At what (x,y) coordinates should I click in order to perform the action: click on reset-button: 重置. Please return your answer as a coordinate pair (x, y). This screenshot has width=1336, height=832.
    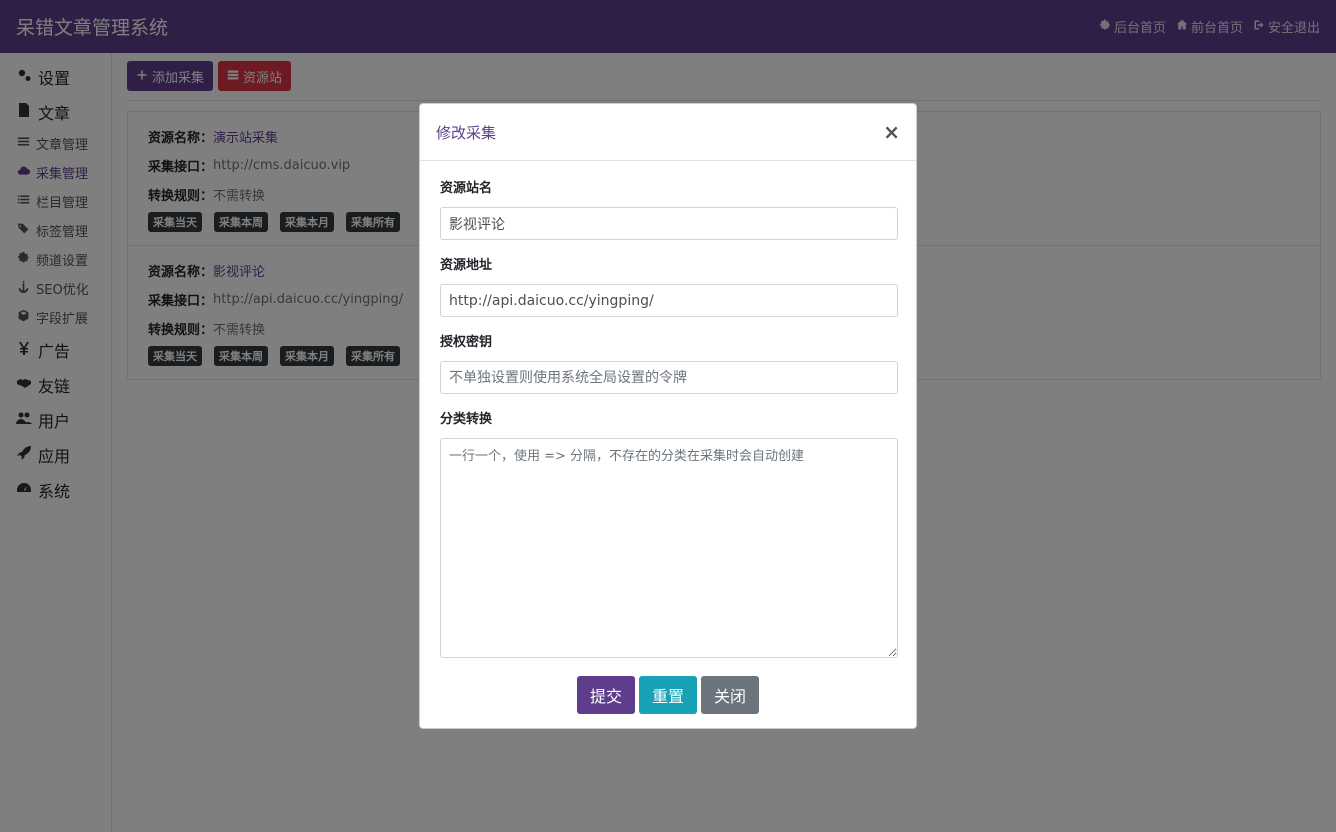
    Looking at the image, I should click on (667, 695).